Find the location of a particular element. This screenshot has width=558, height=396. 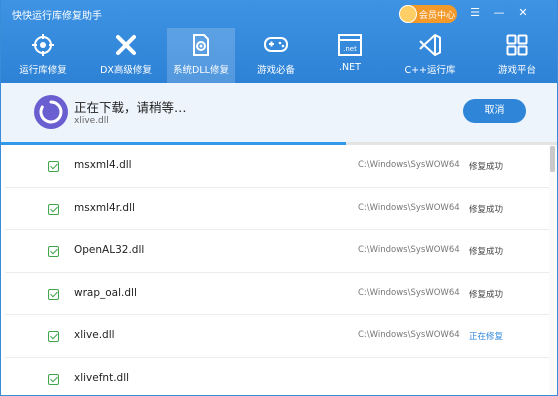

tab-cpp-runtime: C++运行库 is located at coordinates (430, 55).